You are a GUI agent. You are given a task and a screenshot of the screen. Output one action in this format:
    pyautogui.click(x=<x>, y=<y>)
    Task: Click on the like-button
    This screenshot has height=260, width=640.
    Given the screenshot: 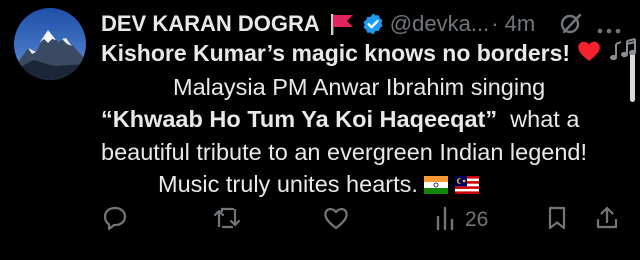 What is the action you would take?
    pyautogui.click(x=336, y=220)
    